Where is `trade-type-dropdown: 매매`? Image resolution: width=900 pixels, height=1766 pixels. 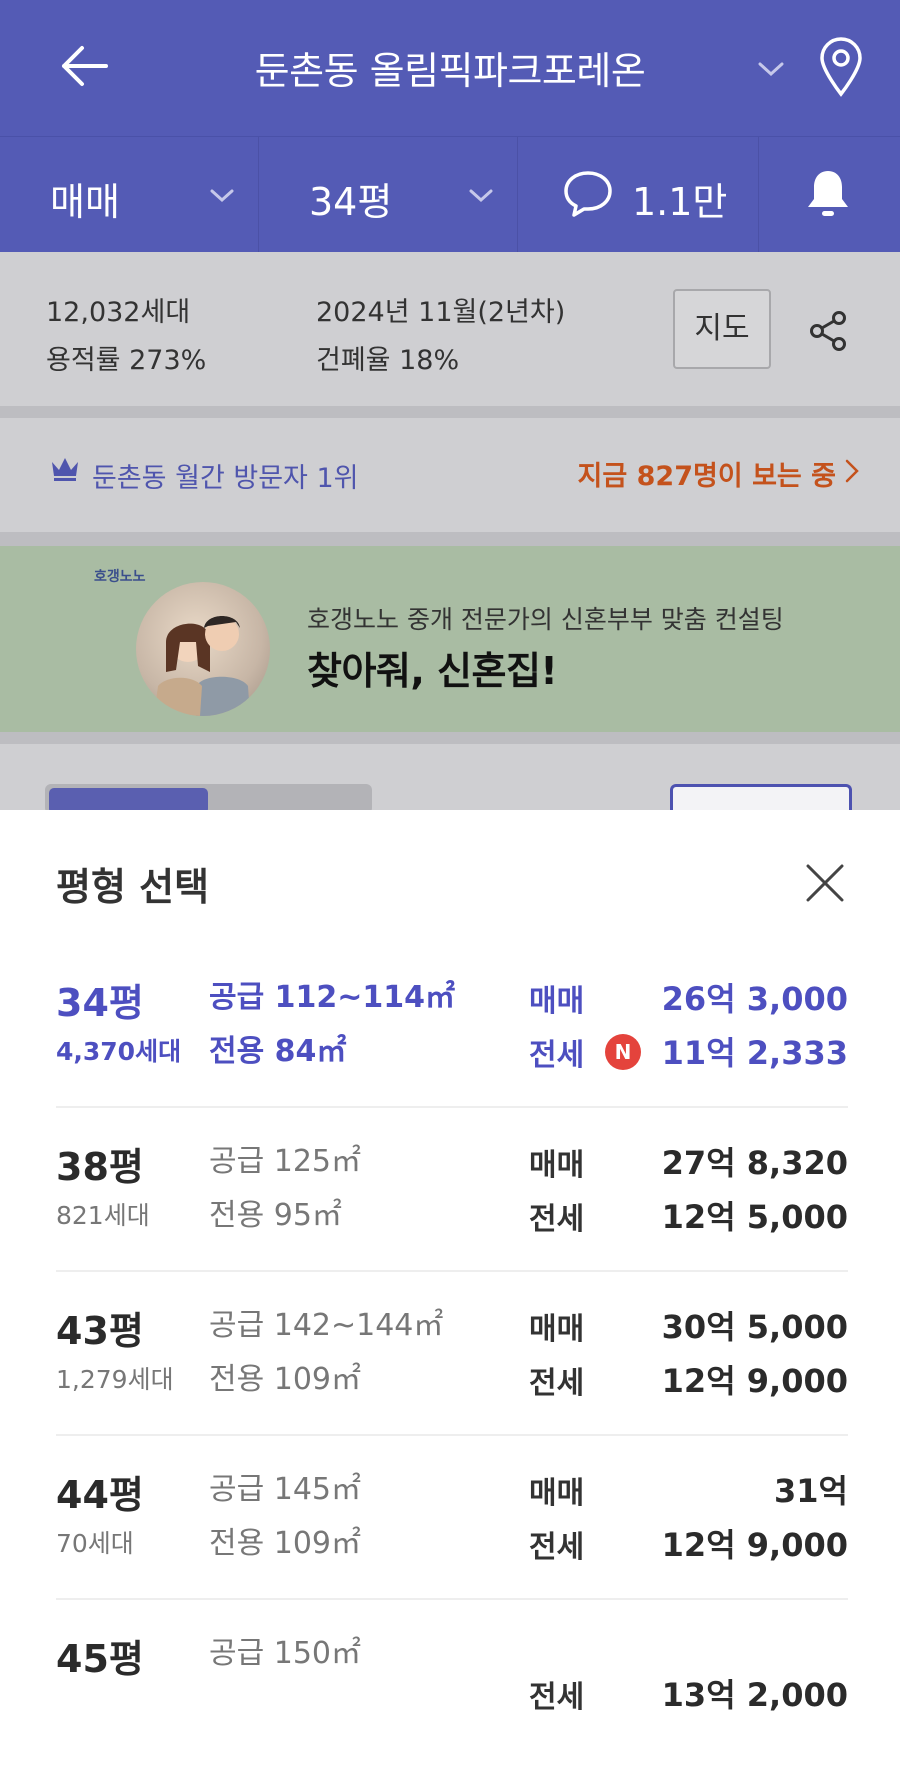 trade-type-dropdown: 매매 is located at coordinates (129, 195).